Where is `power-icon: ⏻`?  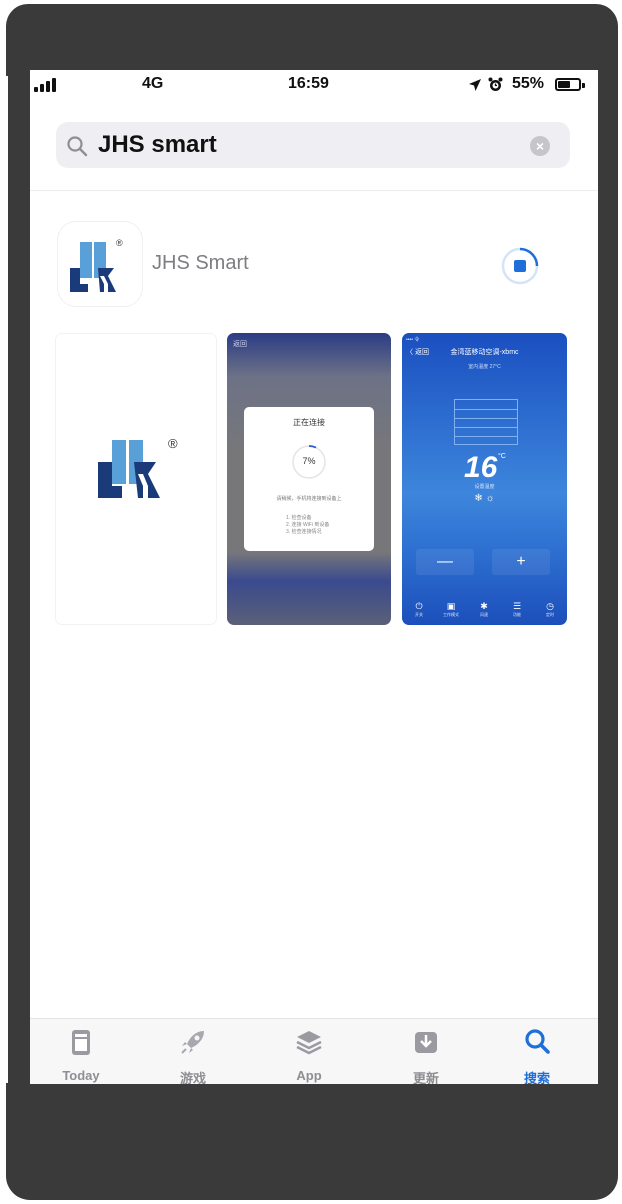 power-icon: ⏻ is located at coordinates (419, 606).